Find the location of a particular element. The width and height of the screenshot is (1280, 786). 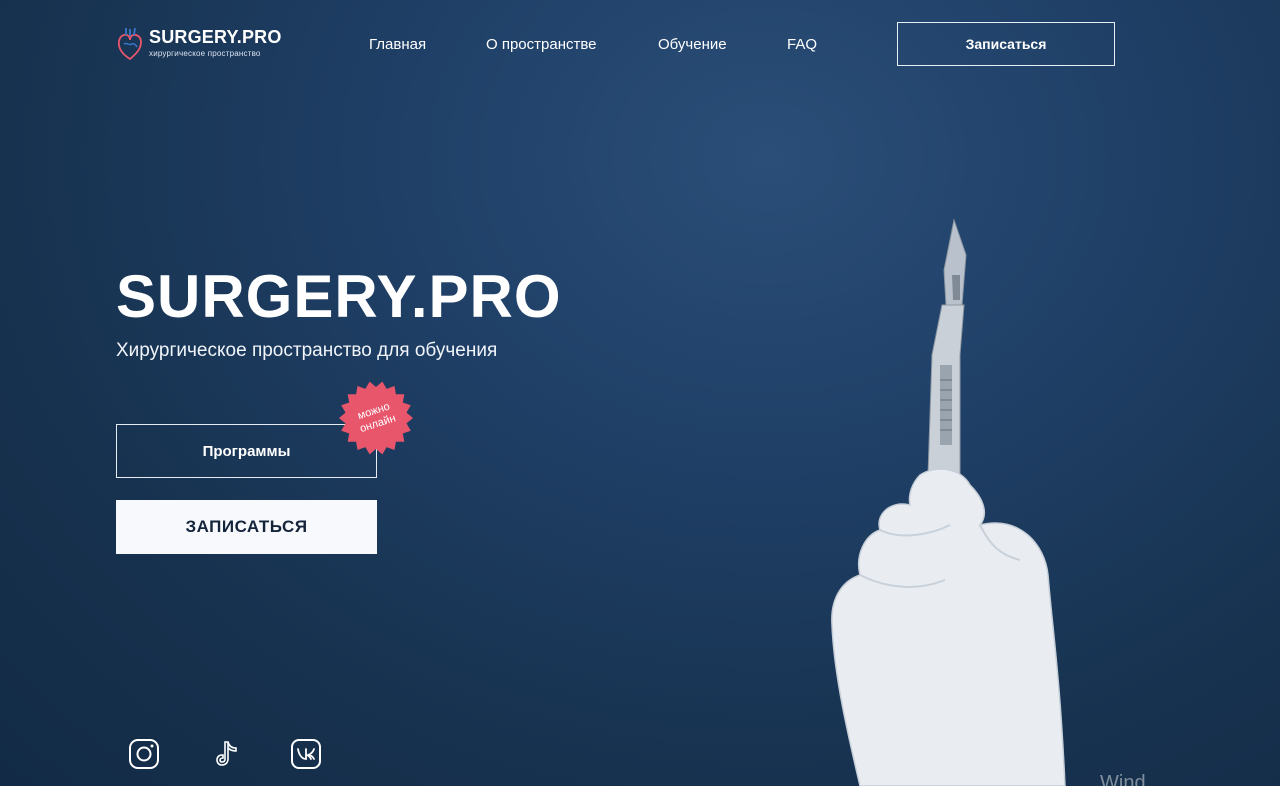

tiktok-icon is located at coordinates (226, 753).